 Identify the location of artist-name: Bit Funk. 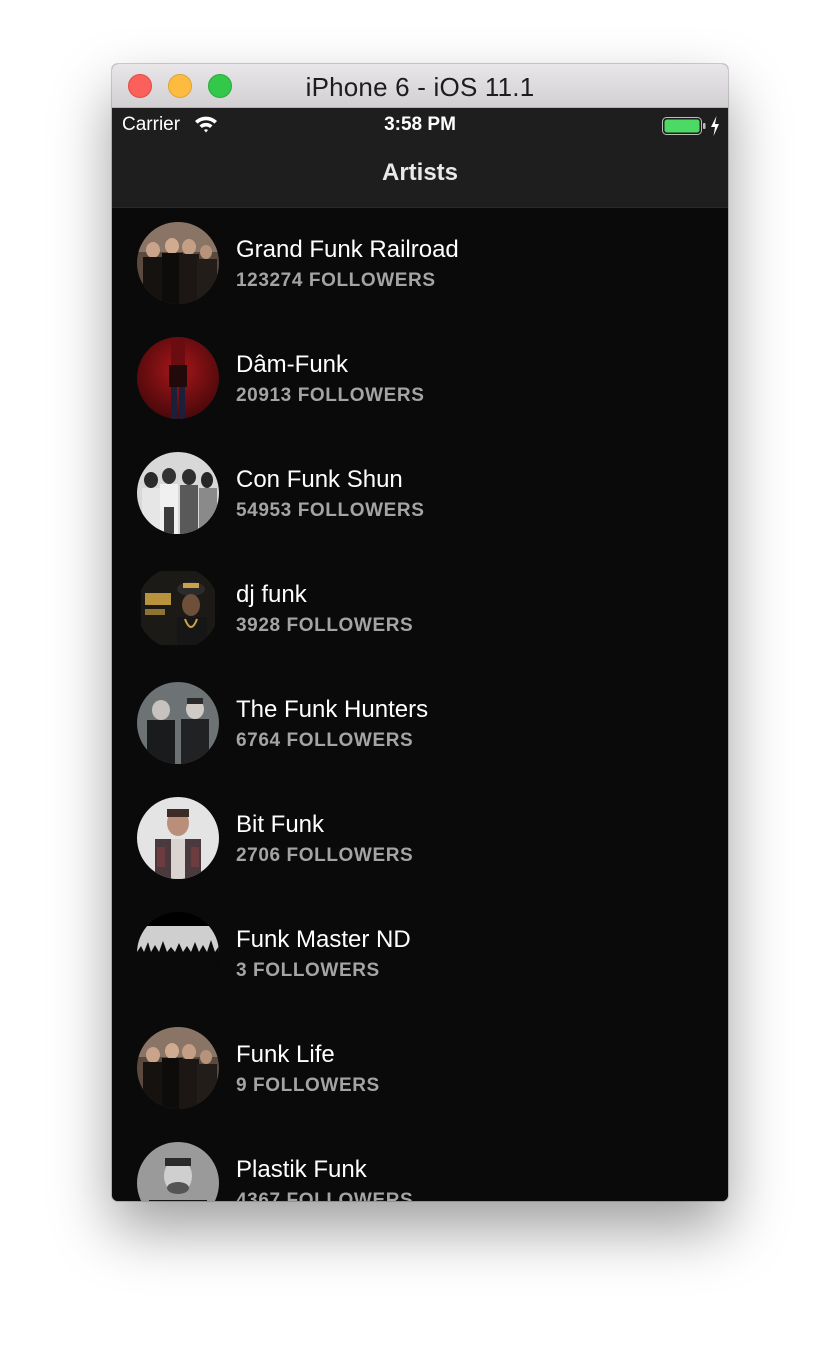
(280, 824).